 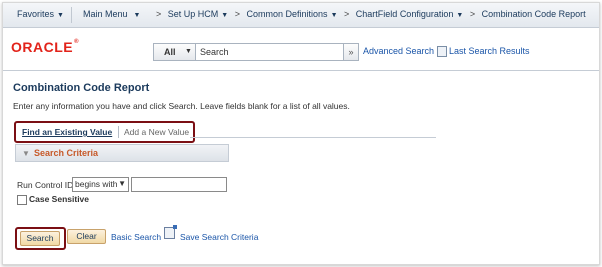 I want to click on save-search-criteria-link: Save Search Criteria, so click(x=219, y=237).